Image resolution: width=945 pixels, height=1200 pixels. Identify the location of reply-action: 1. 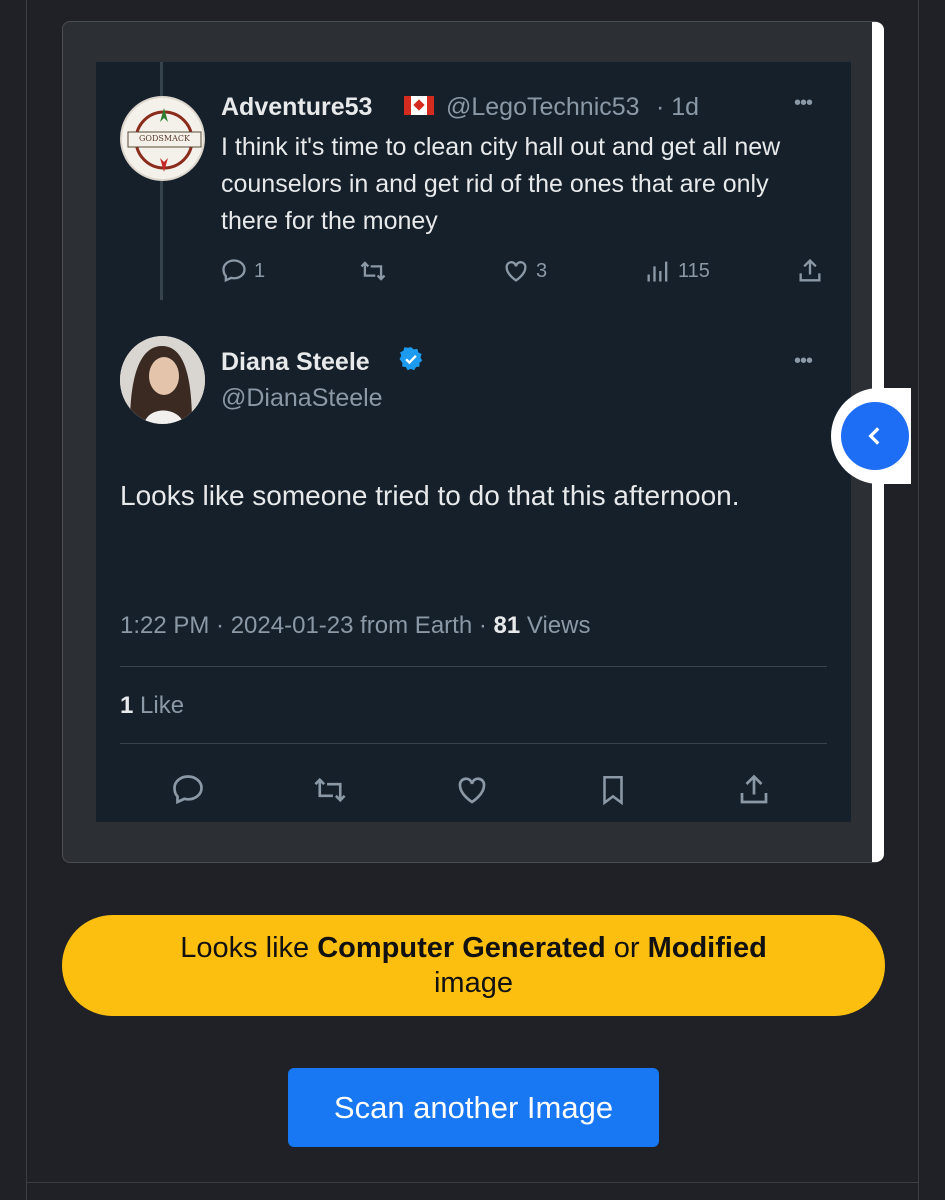
(242, 271).